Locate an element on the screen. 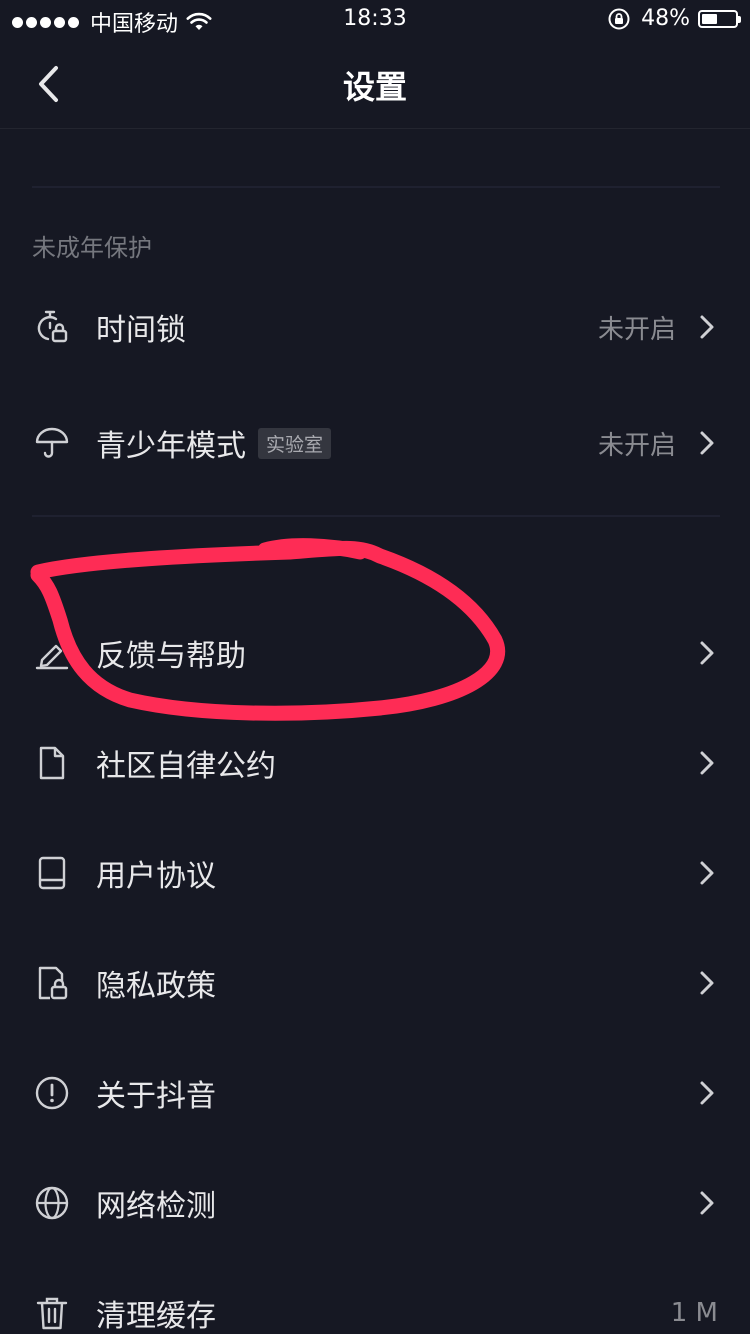 Image resolution: width=750 pixels, height=1334 pixels. teen-mode-status: 未开启 is located at coordinates (636, 445).